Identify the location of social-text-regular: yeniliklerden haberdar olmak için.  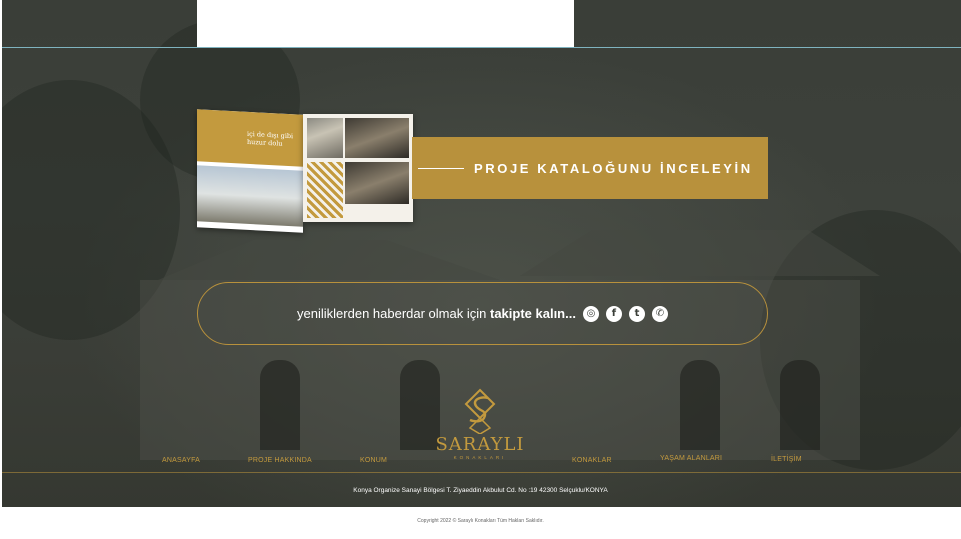
(392, 313).